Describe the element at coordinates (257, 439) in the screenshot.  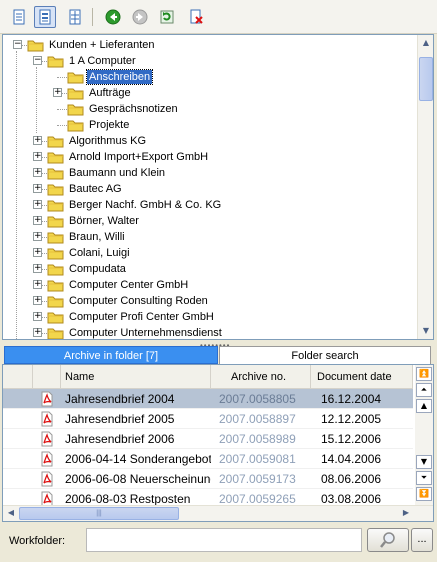
I see `cell-archive: 2007.0058989` at that location.